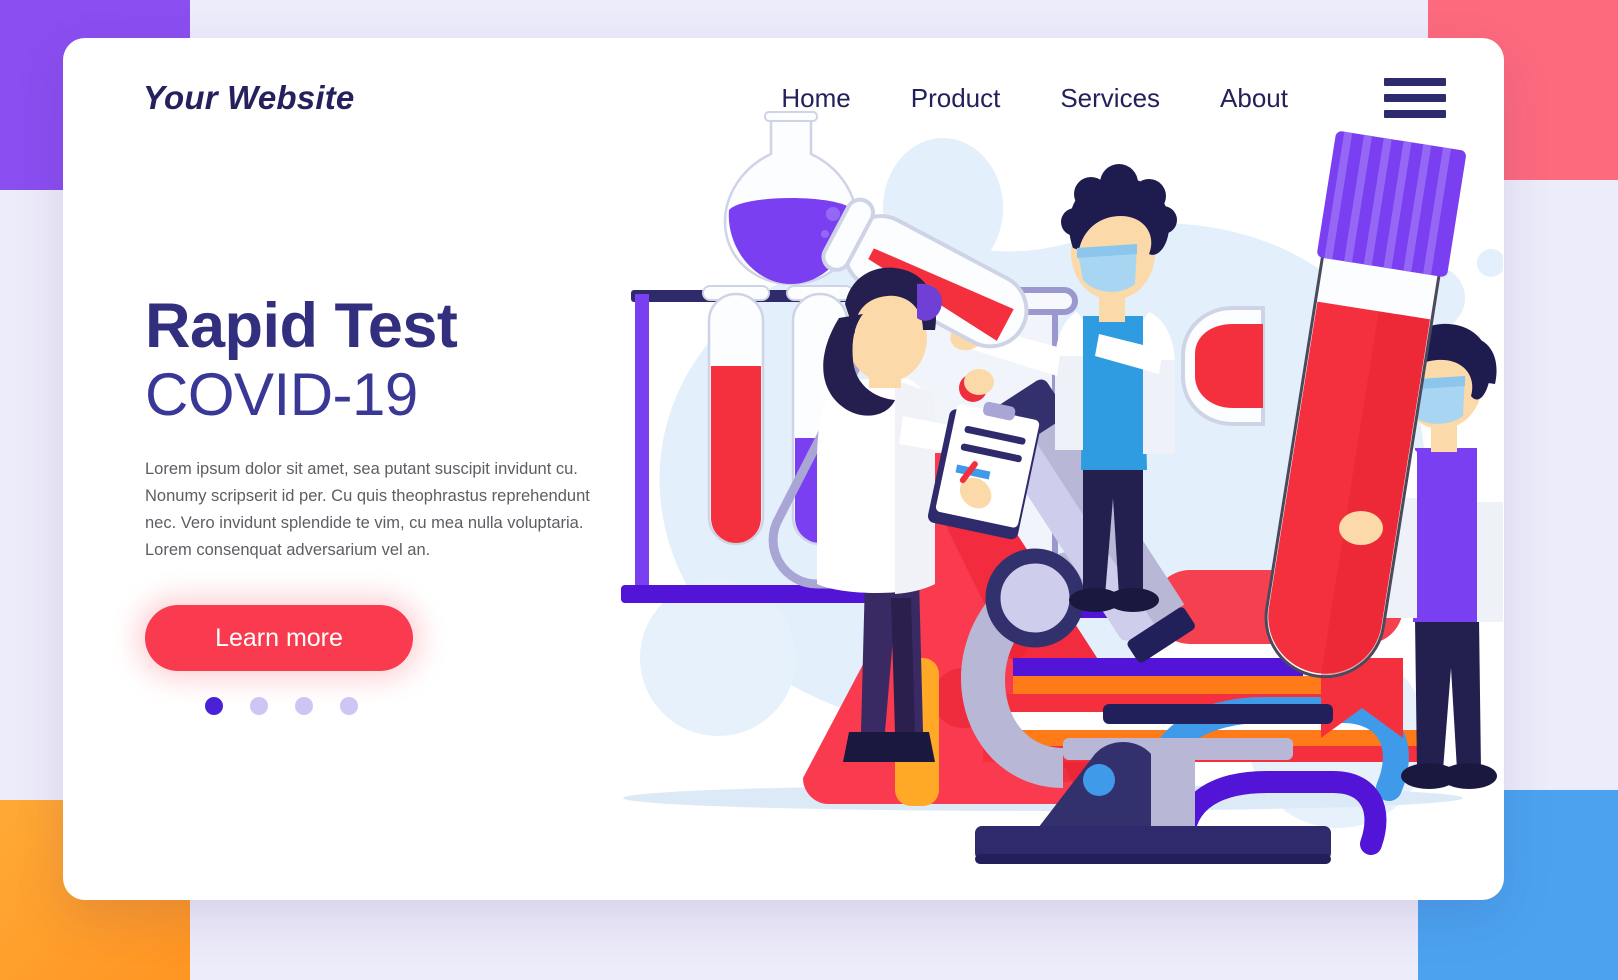 Image resolution: width=1618 pixels, height=980 pixels. I want to click on learn-more-button: Learn more, so click(279, 638).